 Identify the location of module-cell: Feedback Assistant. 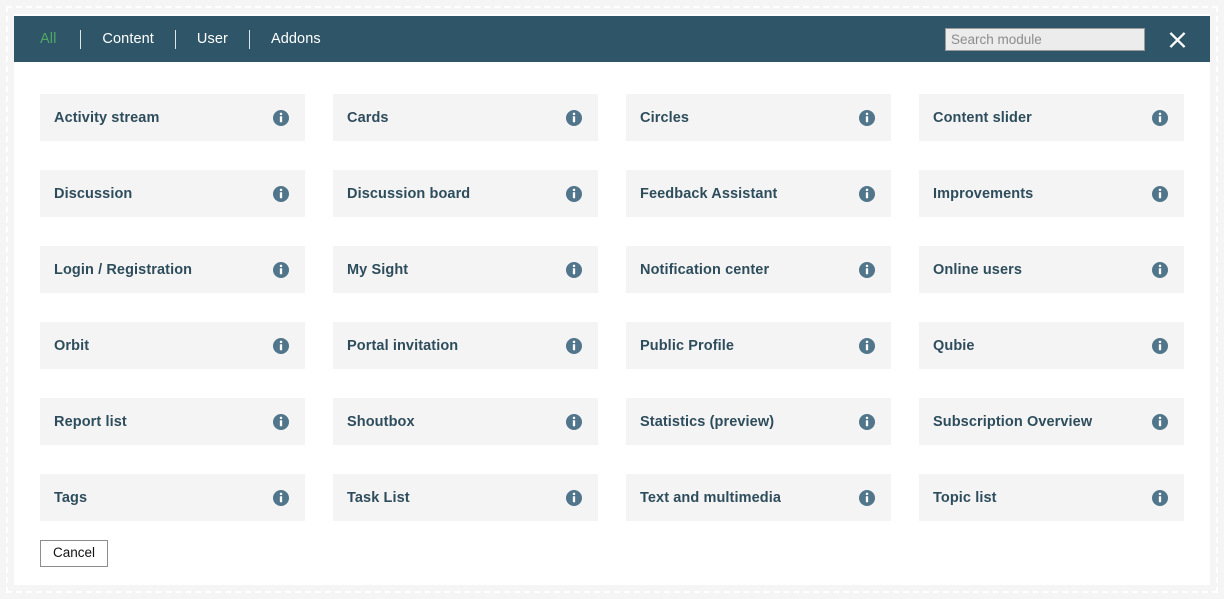
(758, 208).